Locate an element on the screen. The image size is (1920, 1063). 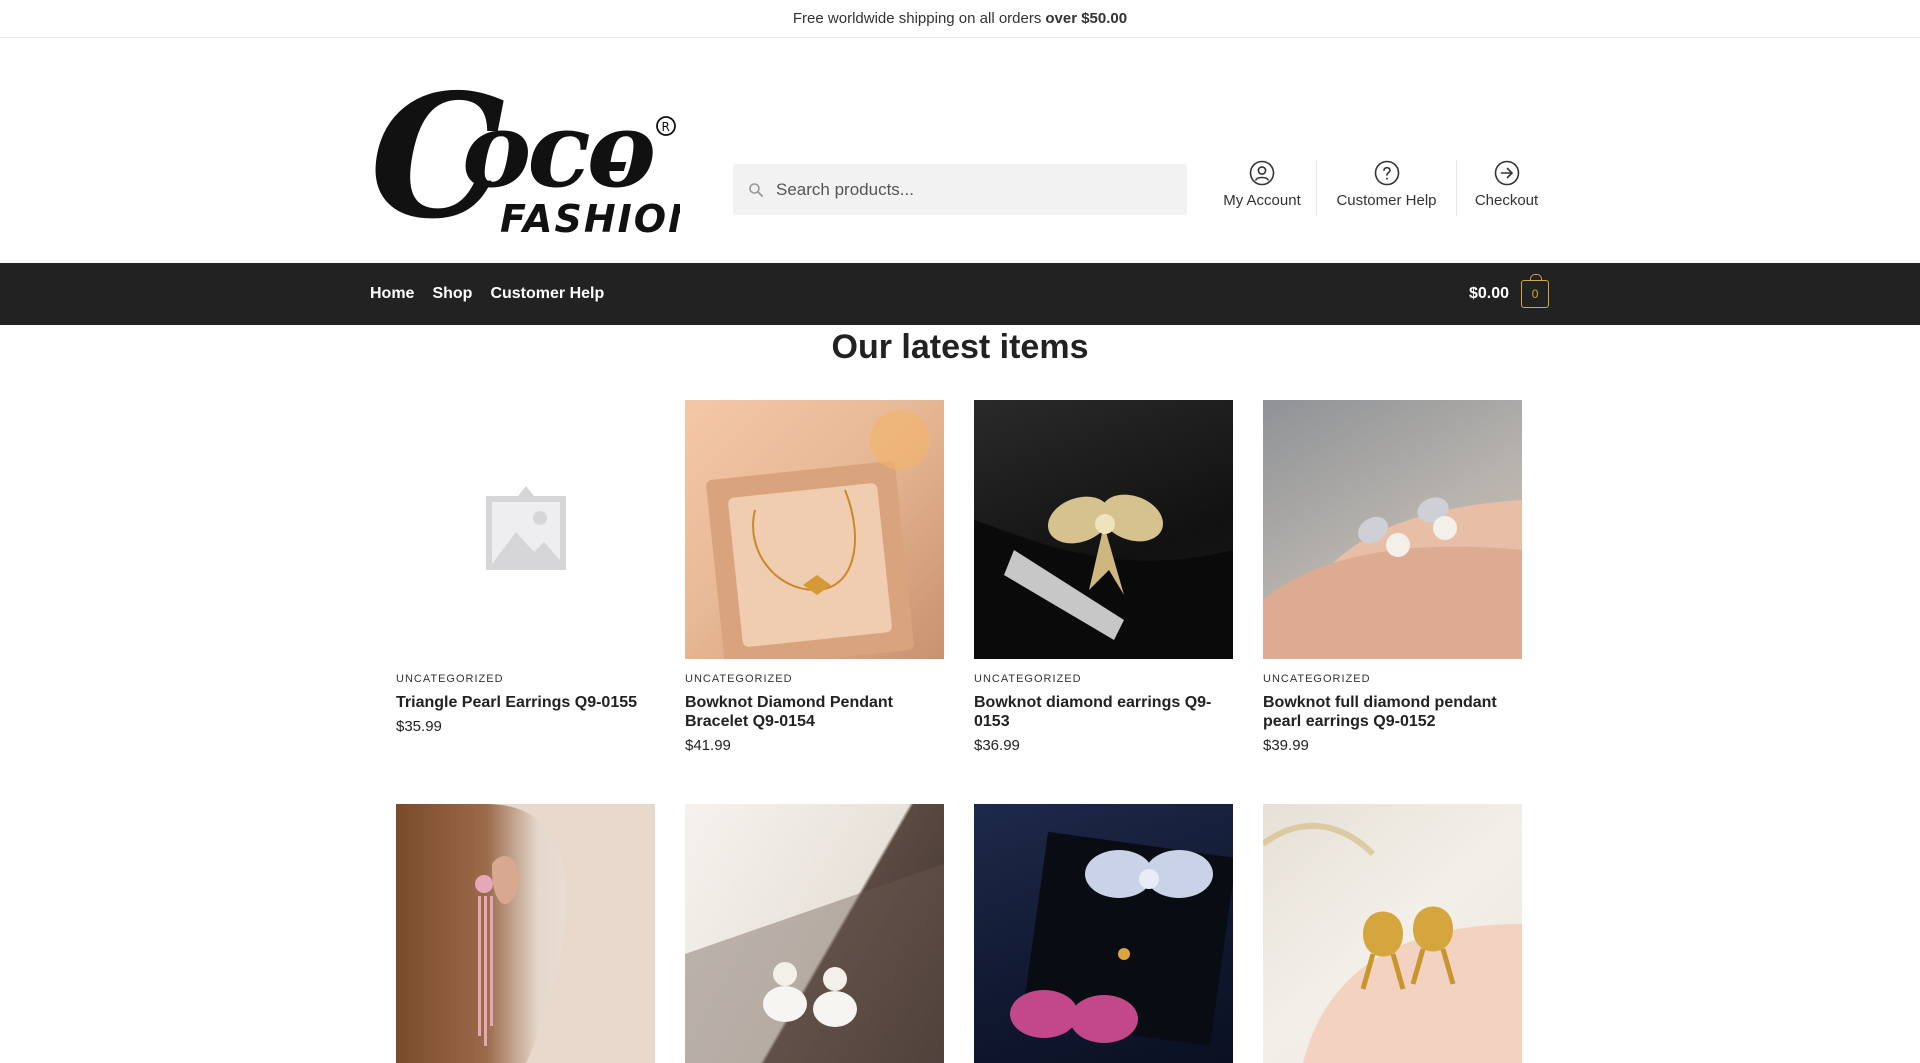
earrings-illustration is located at coordinates (1392, 578).